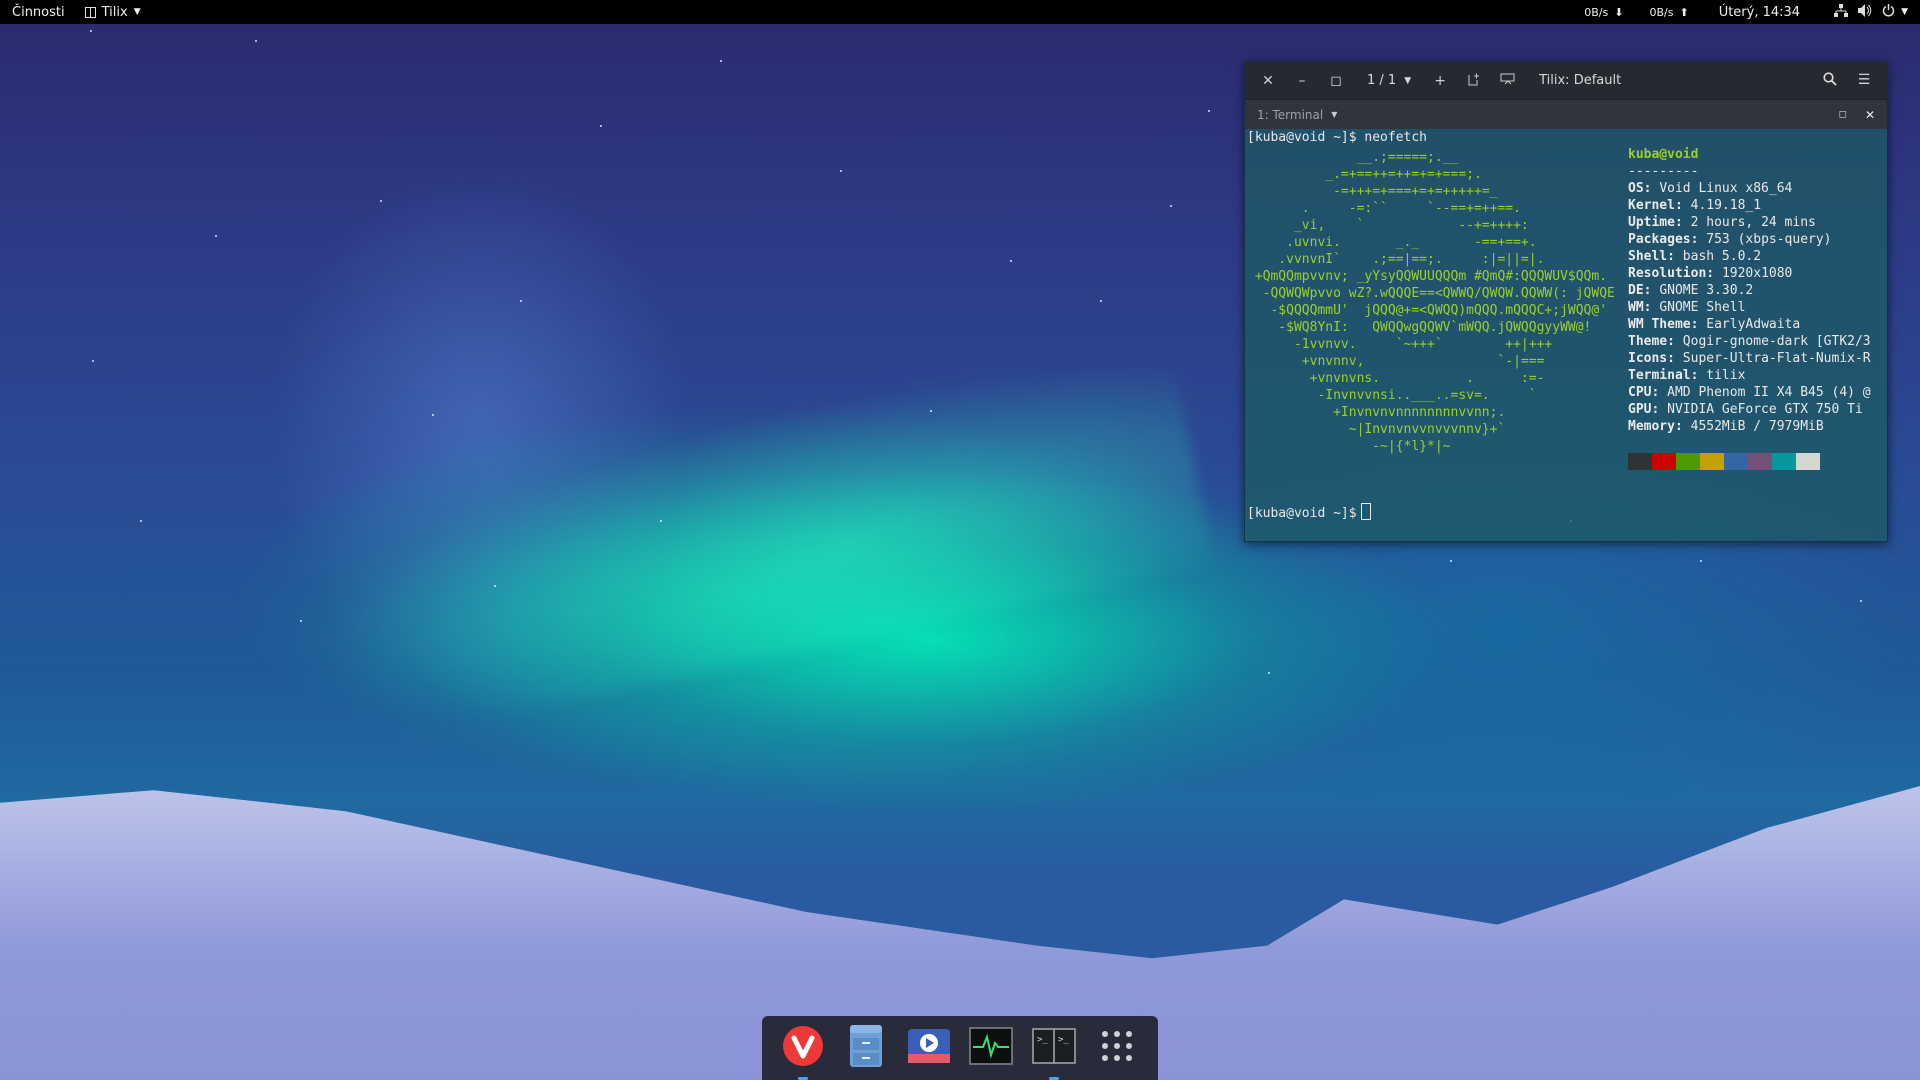 This screenshot has width=1920, height=1080. What do you see at coordinates (1769, 392) in the screenshot?
I see `info-value: AMD Phenom II X4 B45 (4) @` at bounding box center [1769, 392].